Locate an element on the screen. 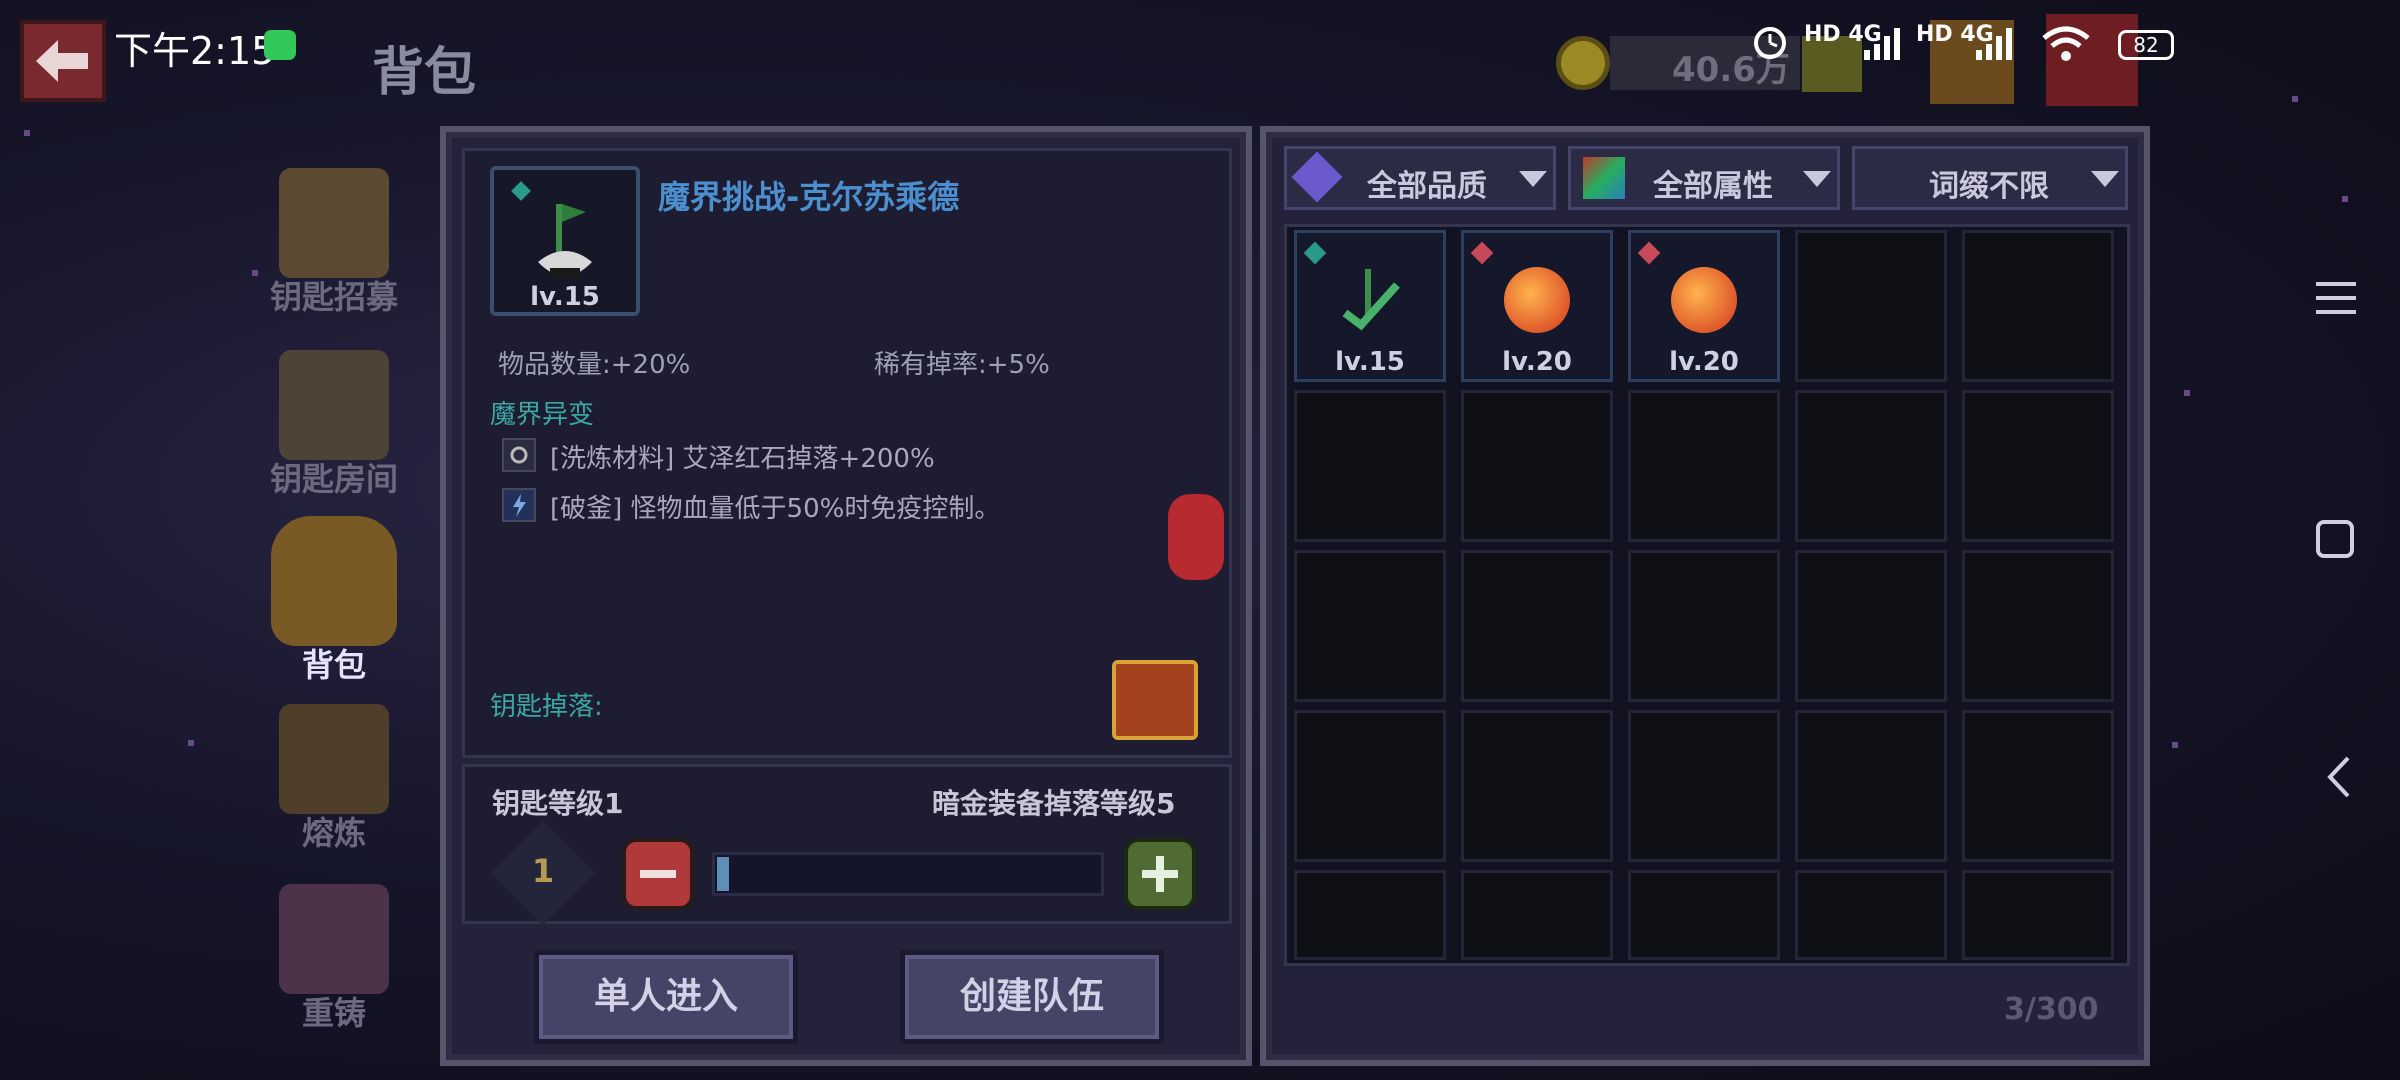 Image resolution: width=2400 pixels, height=1080 pixels. key-title: 魔界挑战-克尔苏乘德 is located at coordinates (809, 197).